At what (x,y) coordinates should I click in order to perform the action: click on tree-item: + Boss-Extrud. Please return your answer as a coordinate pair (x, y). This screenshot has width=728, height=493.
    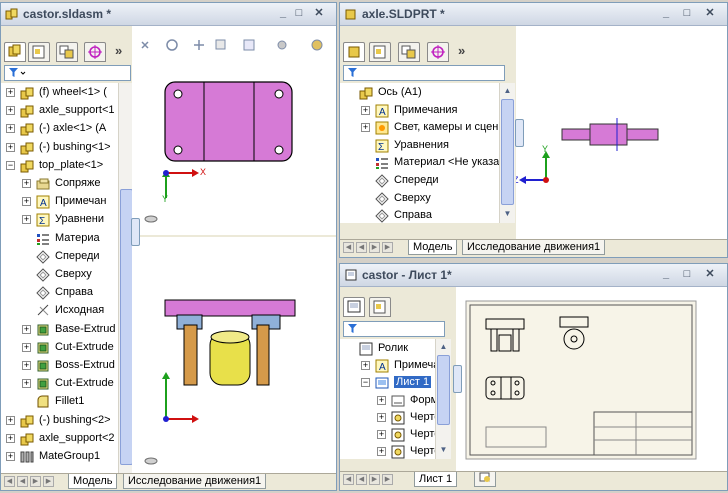
    Looking at the image, I should click on (60, 366).